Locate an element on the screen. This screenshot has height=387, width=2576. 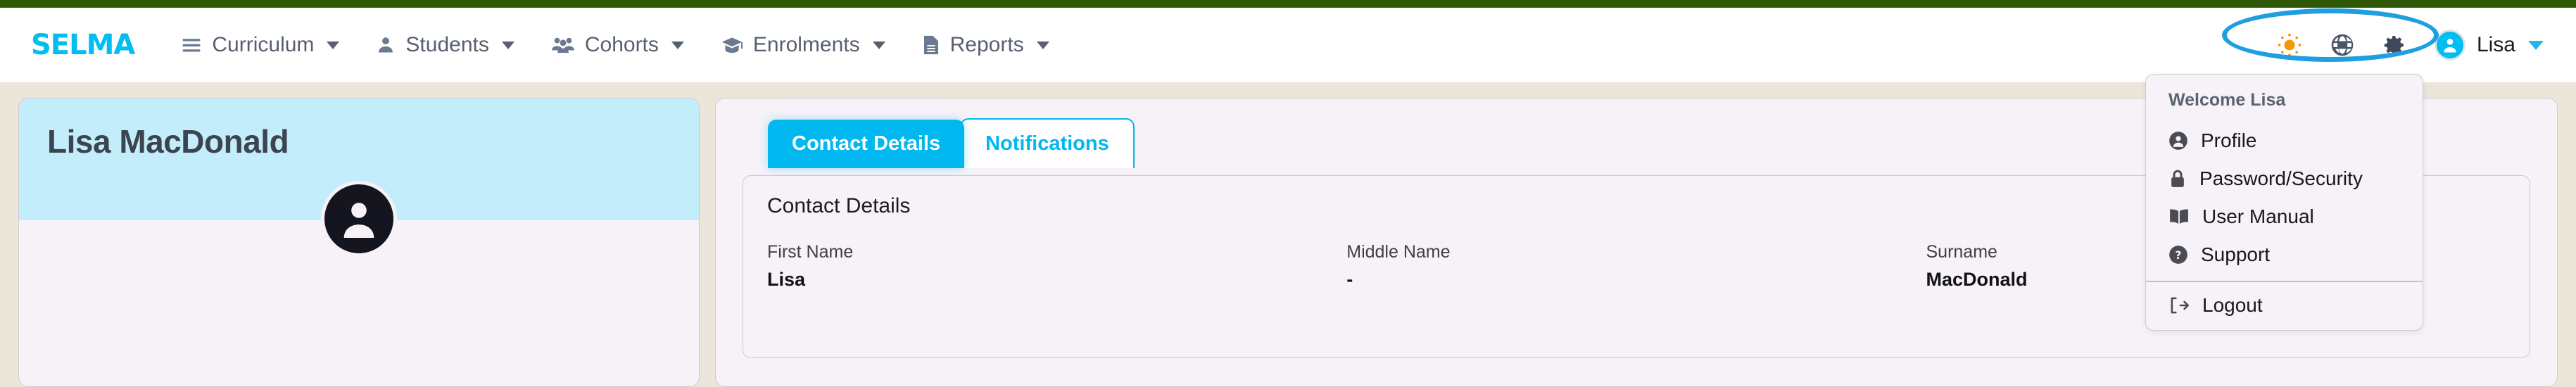
dropdown-item-support: ? Support is located at coordinates (2284, 255).